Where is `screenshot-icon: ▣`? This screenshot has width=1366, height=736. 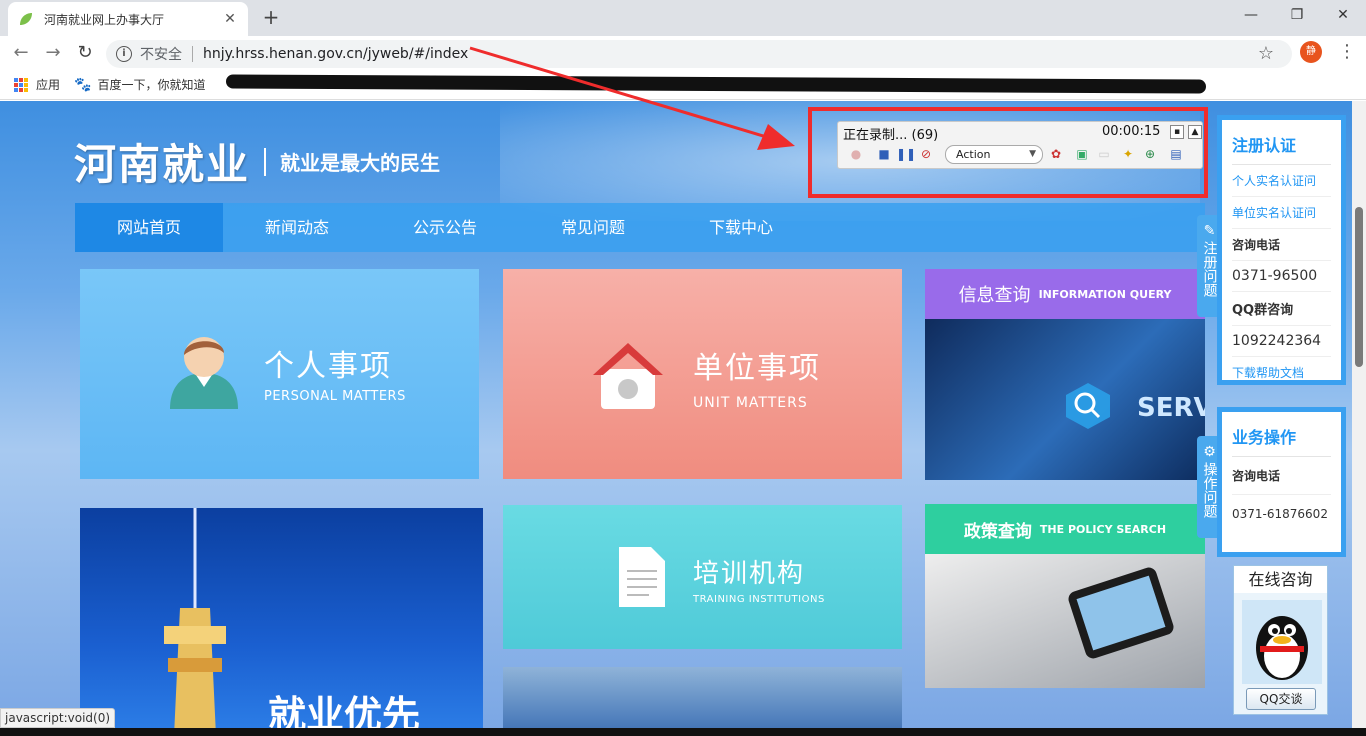
screenshot-icon: ▣ is located at coordinates (1082, 154).